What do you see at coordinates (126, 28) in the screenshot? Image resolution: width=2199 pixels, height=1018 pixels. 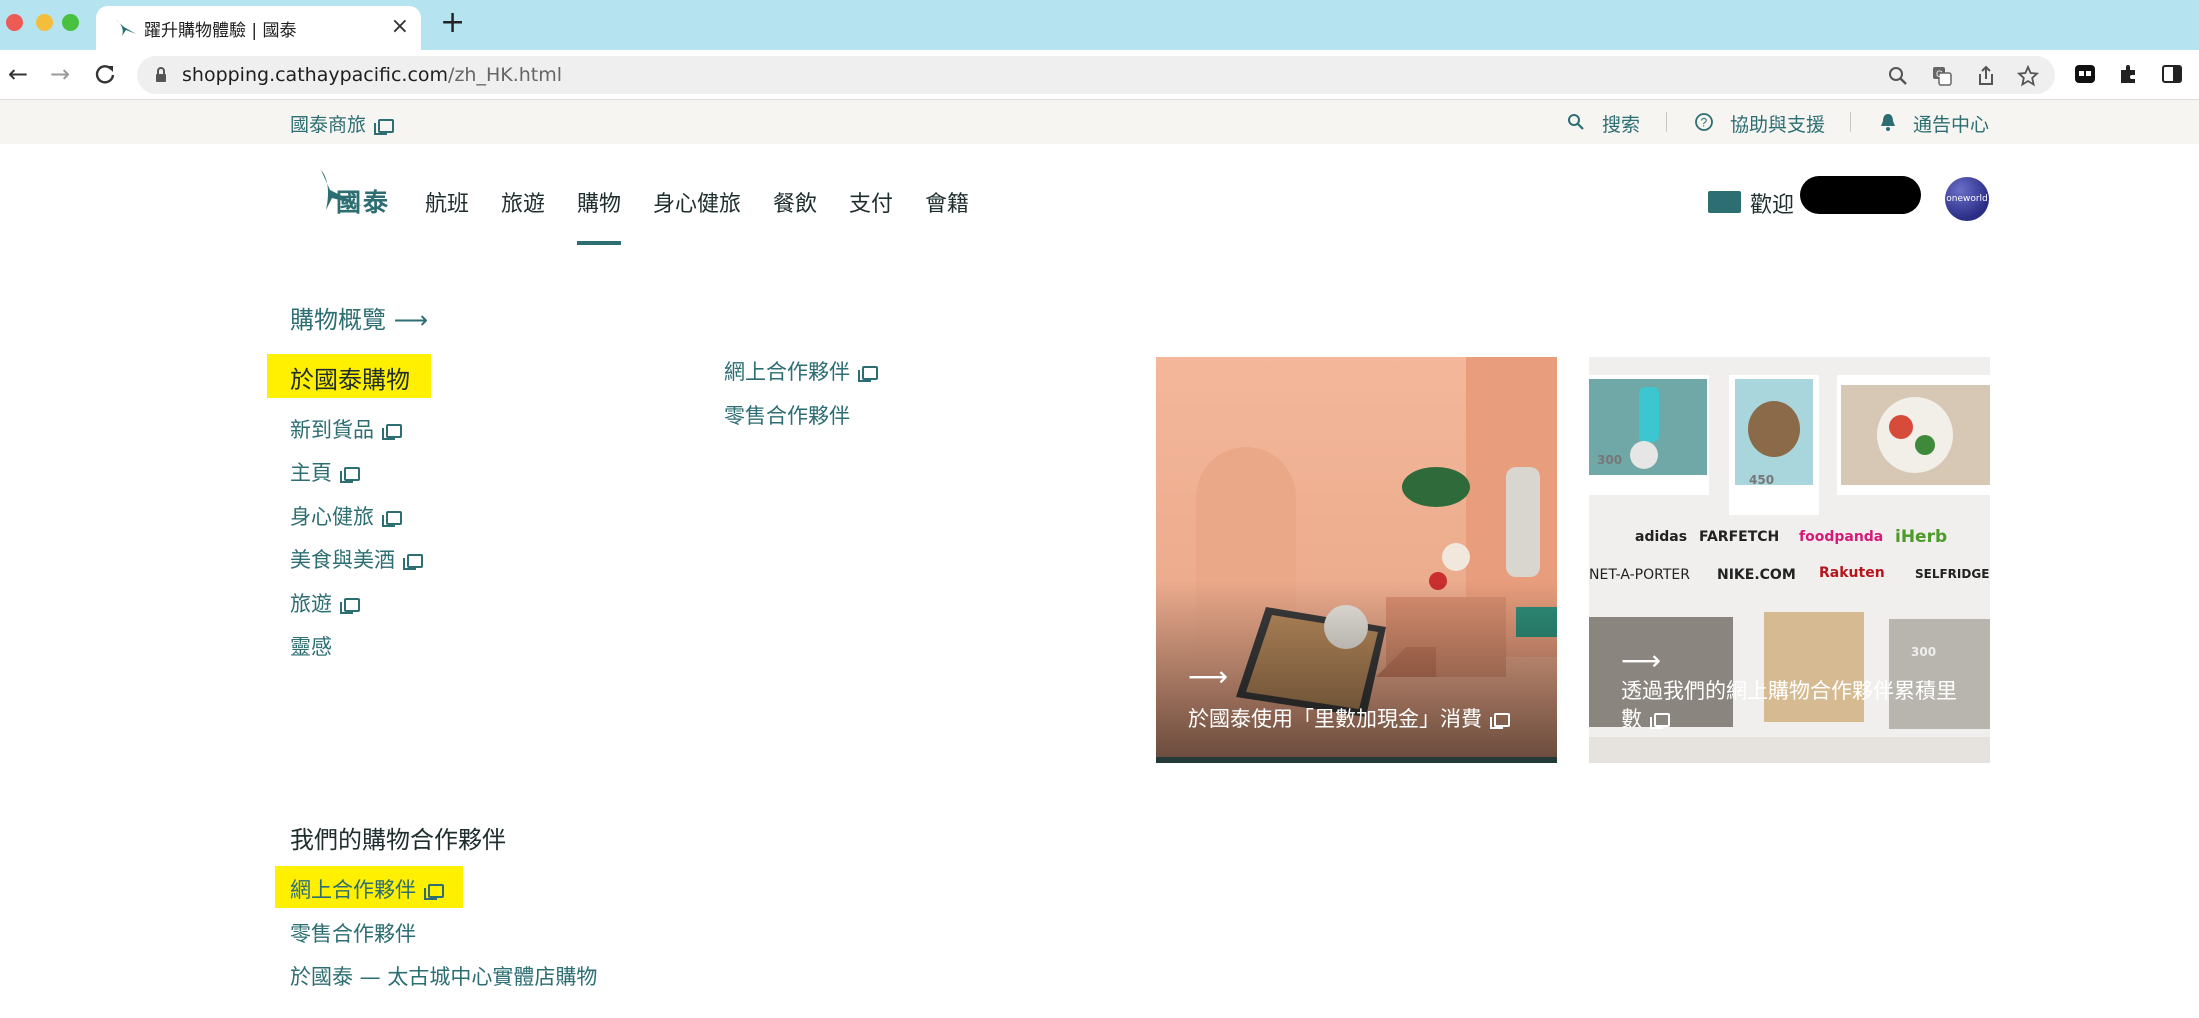 I see `cathay-favicon-icon` at bounding box center [126, 28].